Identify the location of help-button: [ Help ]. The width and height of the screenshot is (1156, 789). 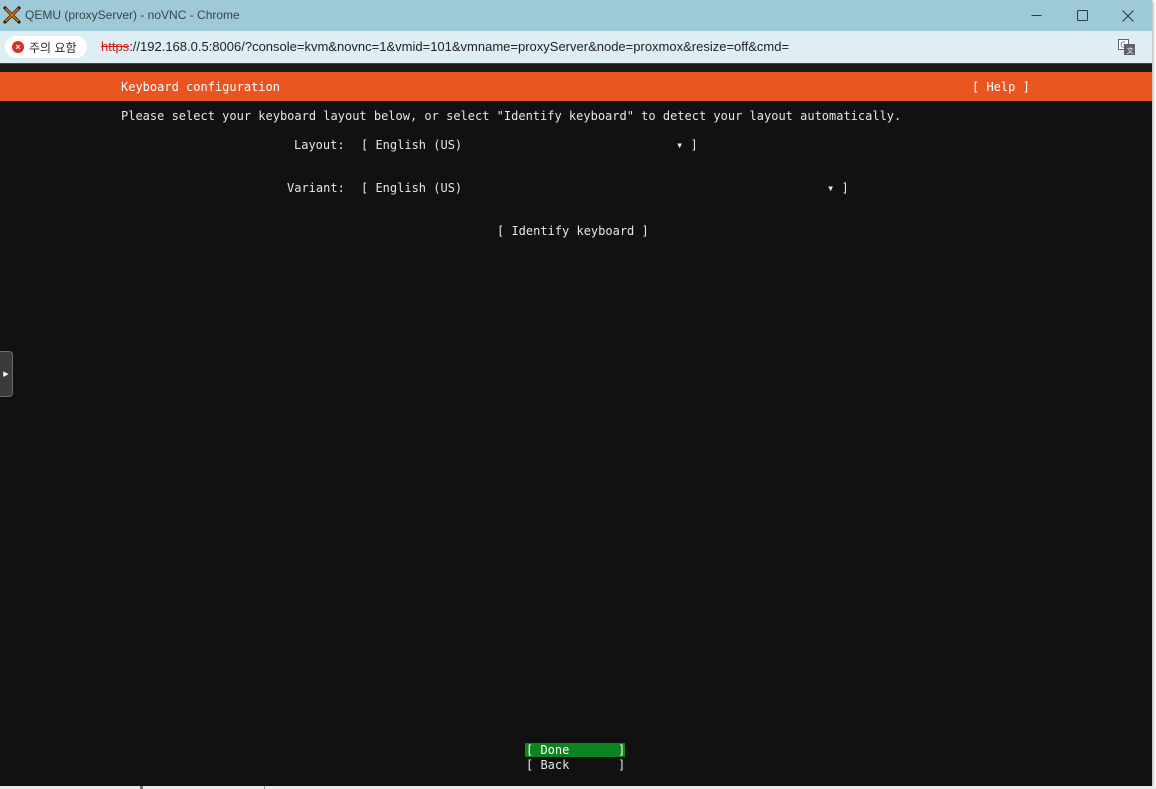
(1001, 87).